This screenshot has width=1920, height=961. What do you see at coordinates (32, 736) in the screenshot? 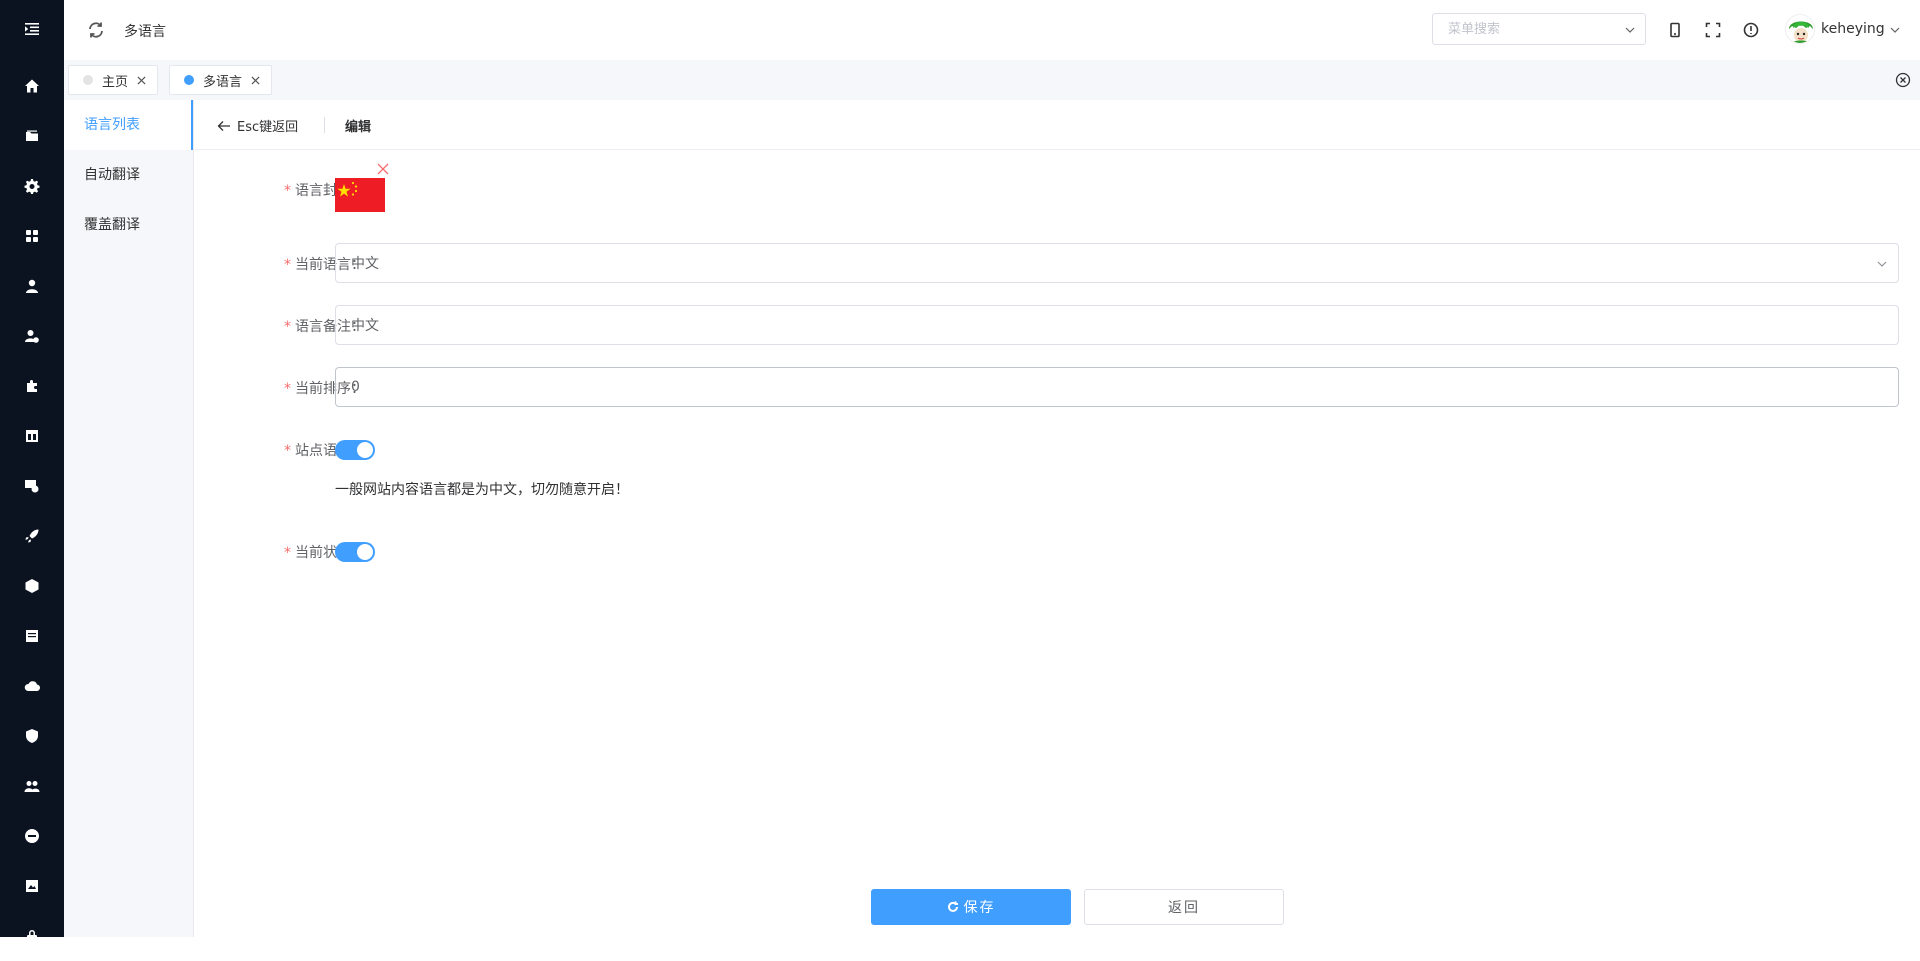
I see `shield-icon` at bounding box center [32, 736].